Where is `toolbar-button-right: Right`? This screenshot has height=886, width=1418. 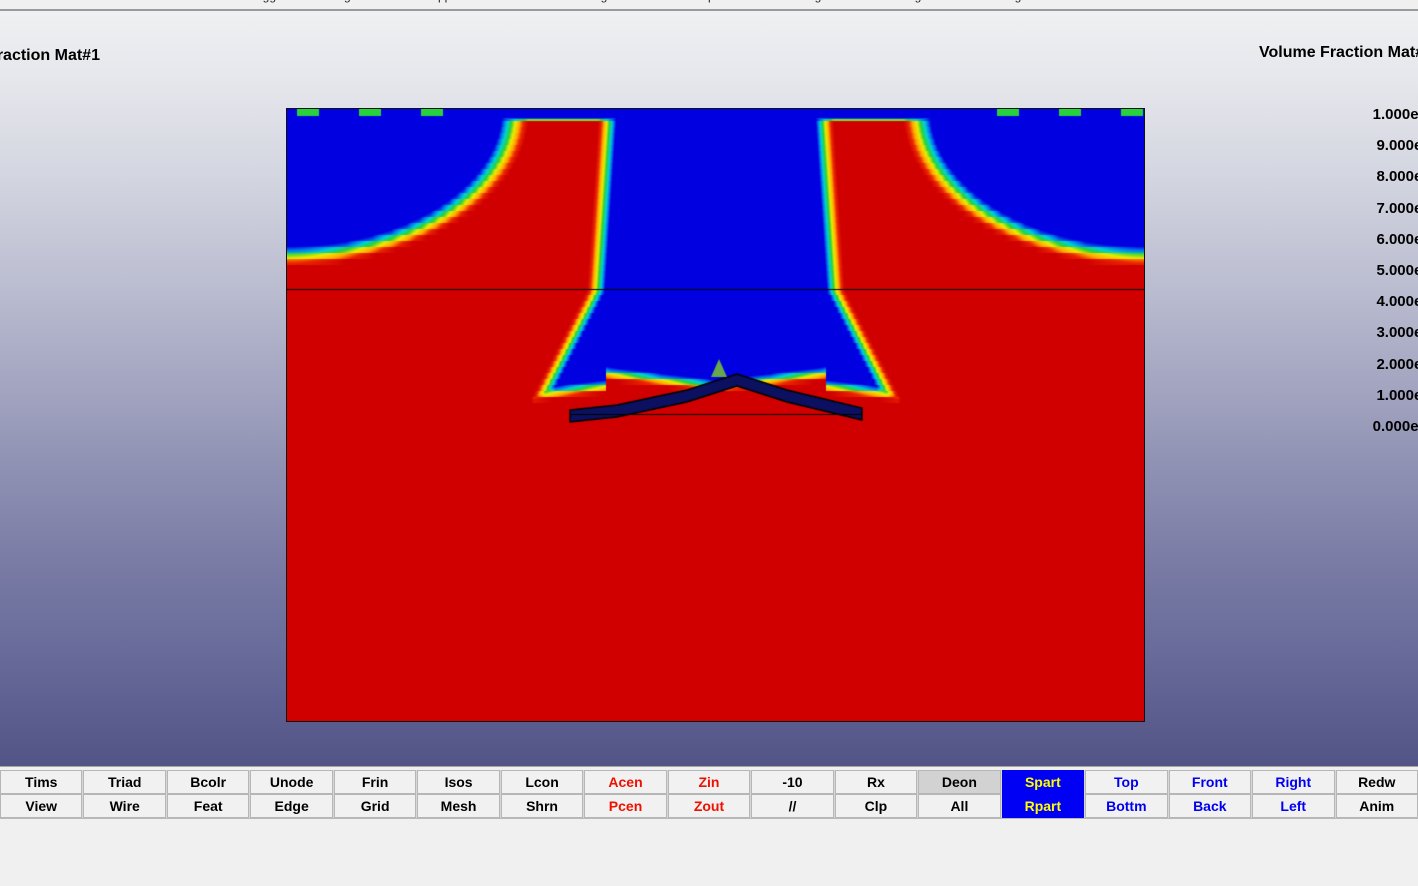 toolbar-button-right: Right is located at coordinates (1293, 782).